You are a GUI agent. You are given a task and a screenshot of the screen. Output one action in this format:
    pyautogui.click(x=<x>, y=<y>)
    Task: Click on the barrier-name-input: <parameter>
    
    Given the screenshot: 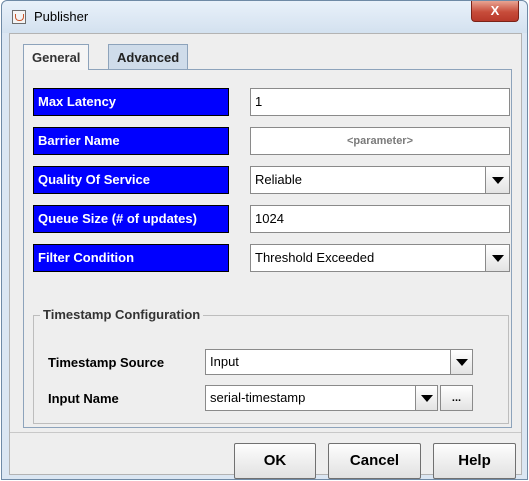 What is the action you would take?
    pyautogui.click(x=380, y=141)
    